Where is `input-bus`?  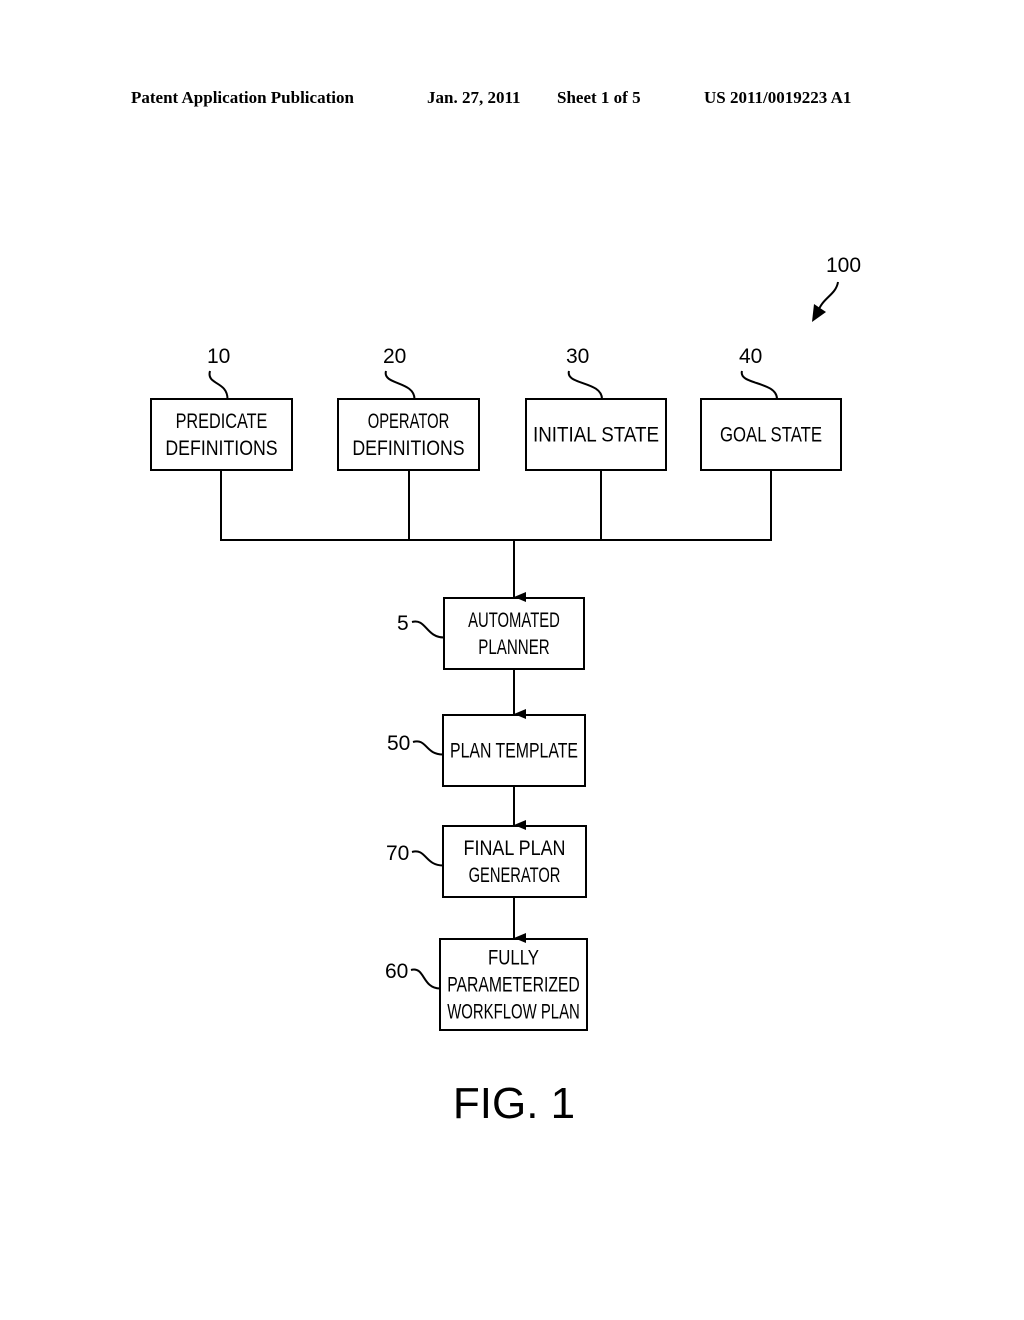
input-bus is located at coordinates (496, 536).